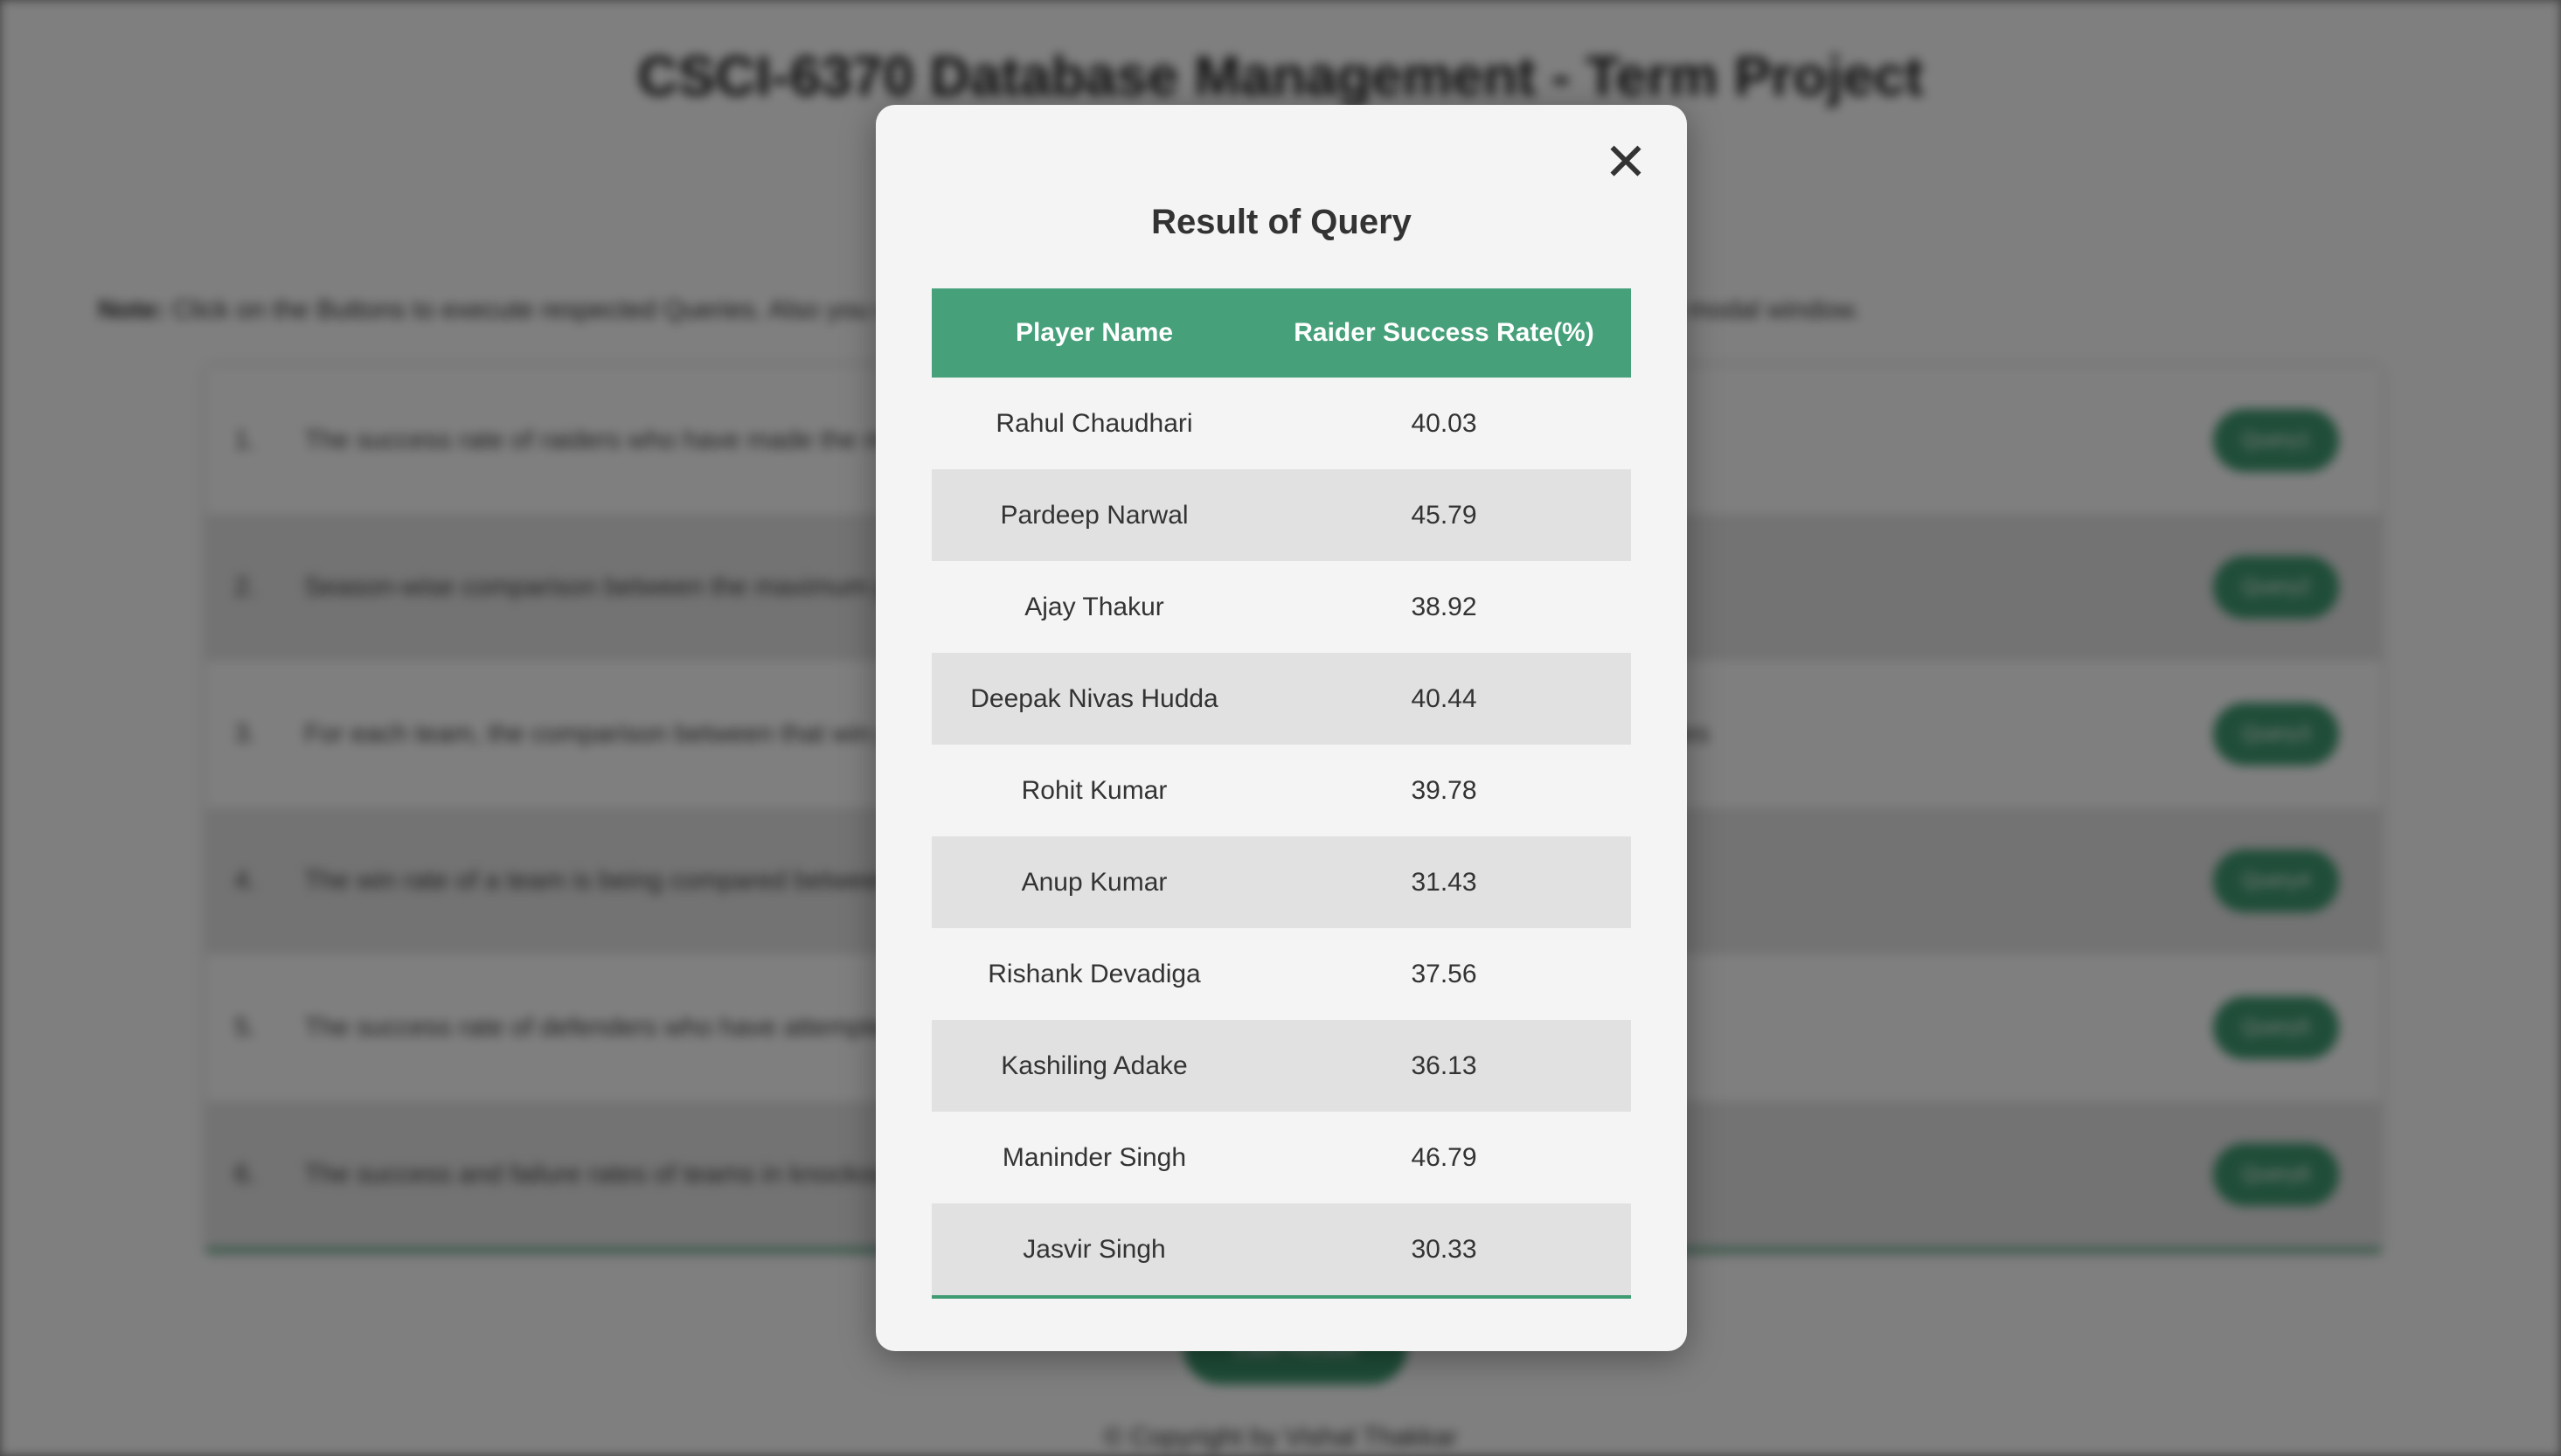 This screenshot has width=2561, height=1456. Describe the element at coordinates (1444, 1157) in the screenshot. I see `success-rate-cell: 46.79` at that location.